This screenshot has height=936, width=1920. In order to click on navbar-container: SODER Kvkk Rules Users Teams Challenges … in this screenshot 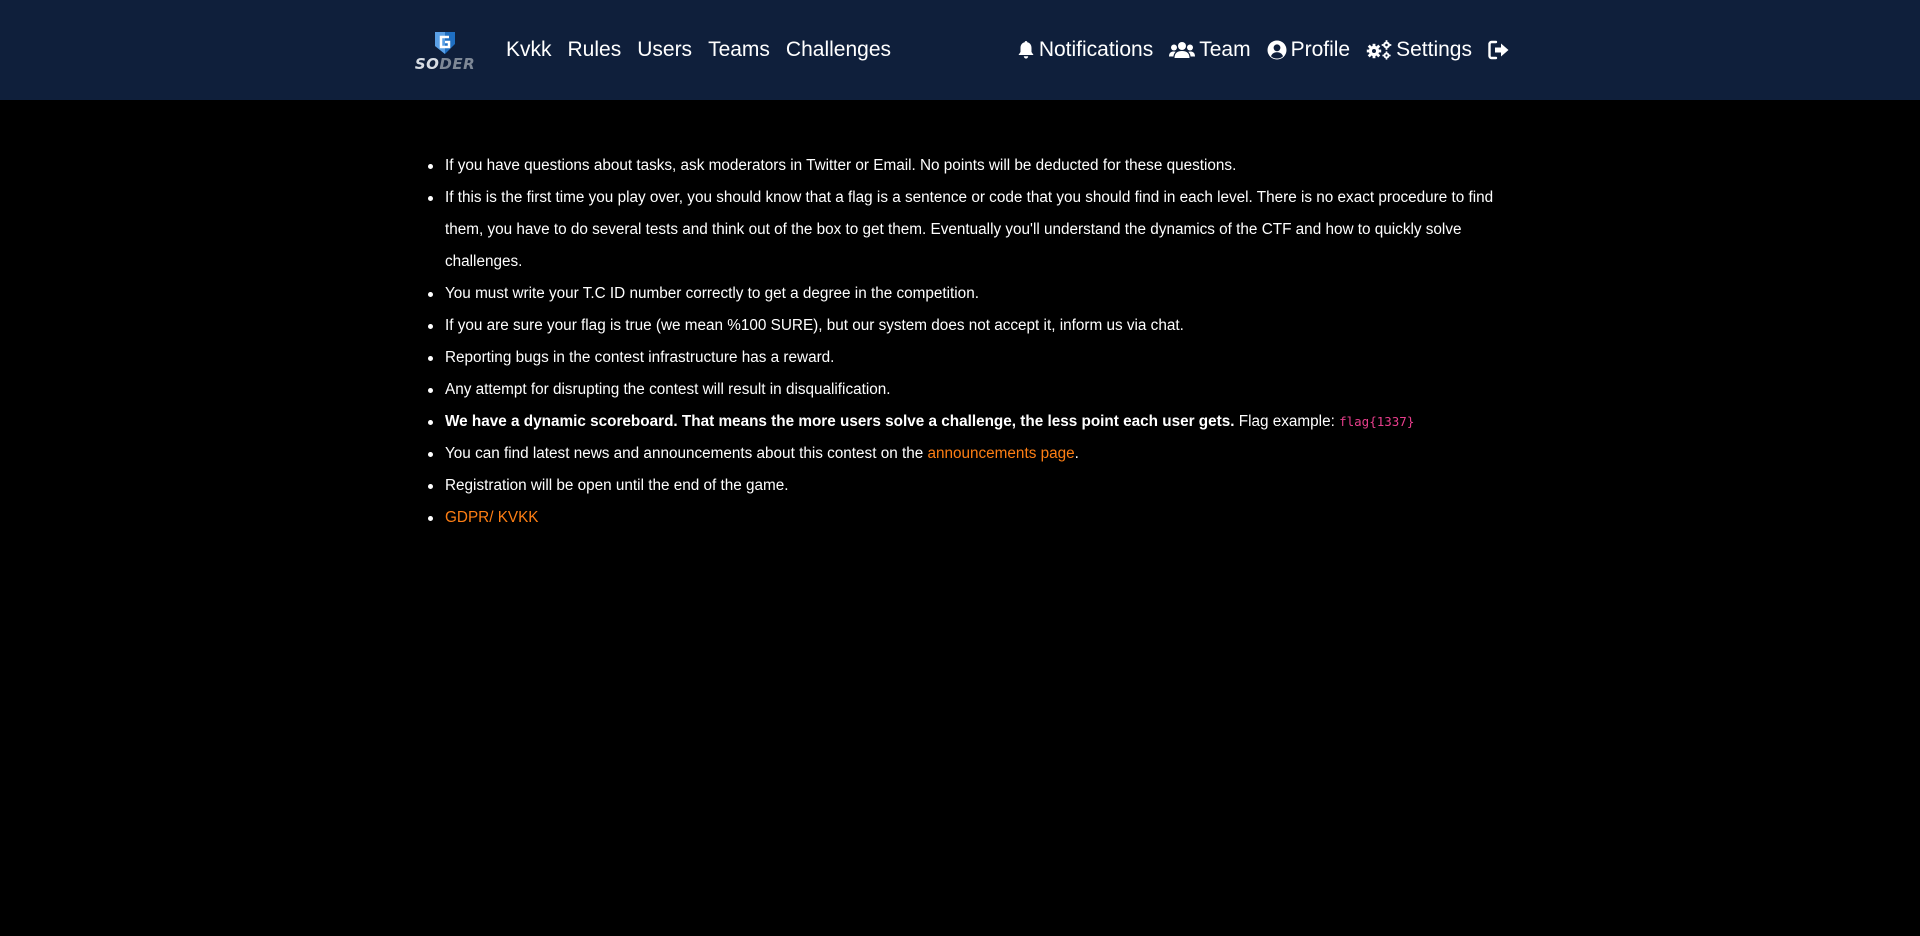, I will do `click(965, 50)`.